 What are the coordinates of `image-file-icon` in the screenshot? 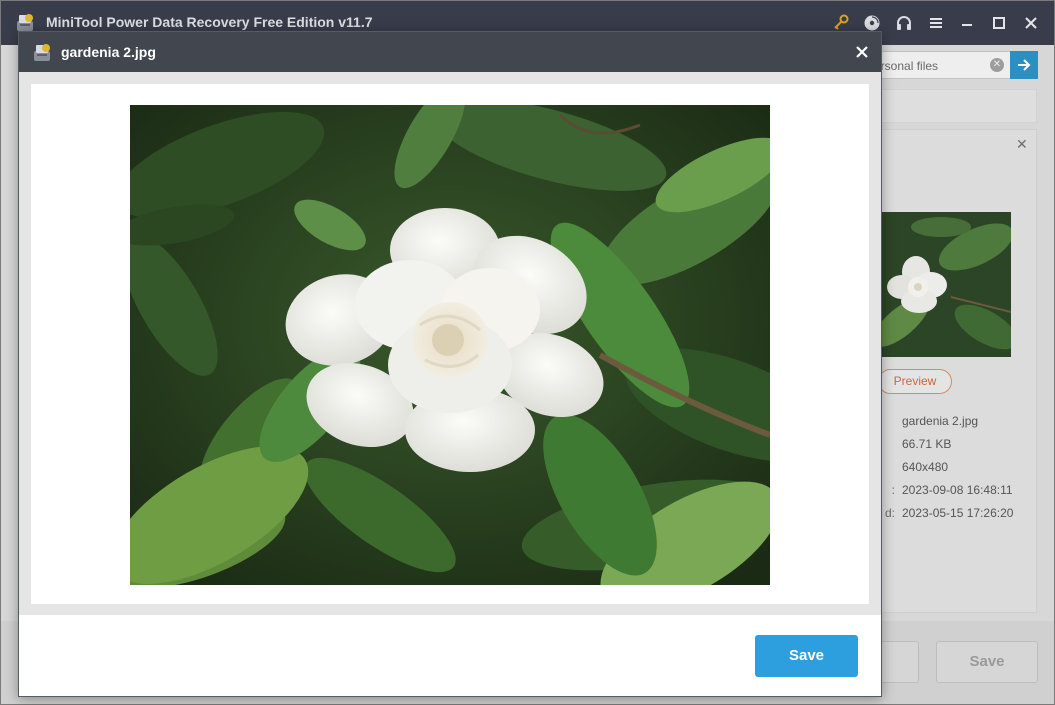 It's located at (43, 52).